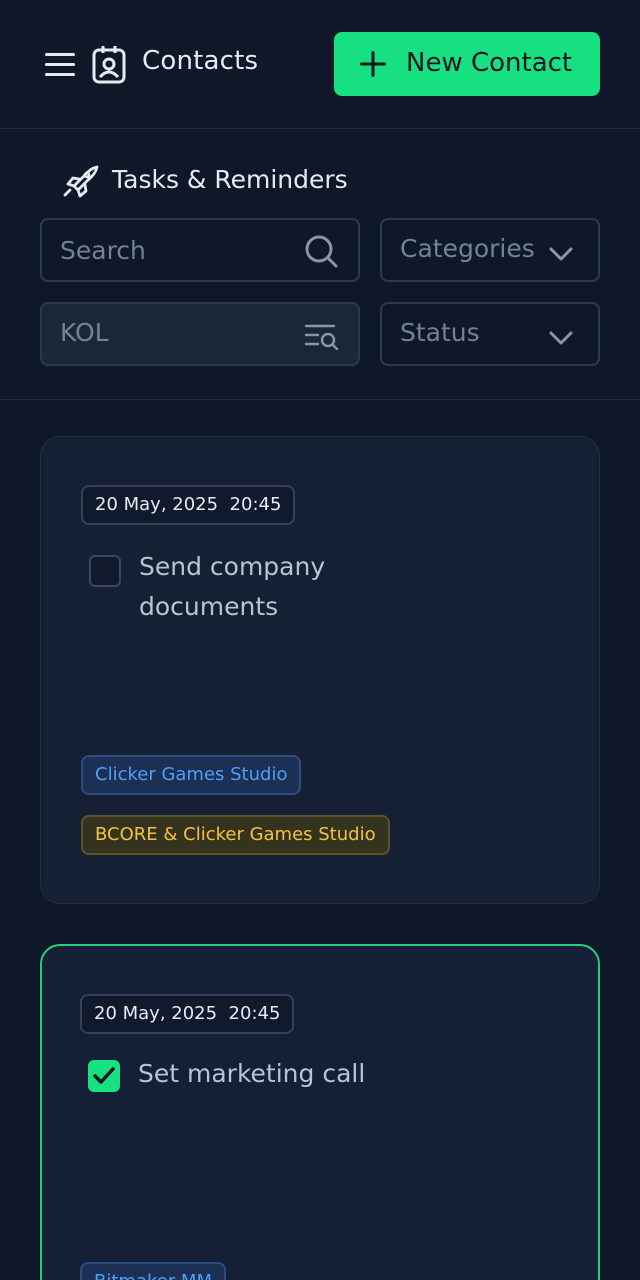 The width and height of the screenshot is (640, 1280). I want to click on check-icon, so click(104, 1075).